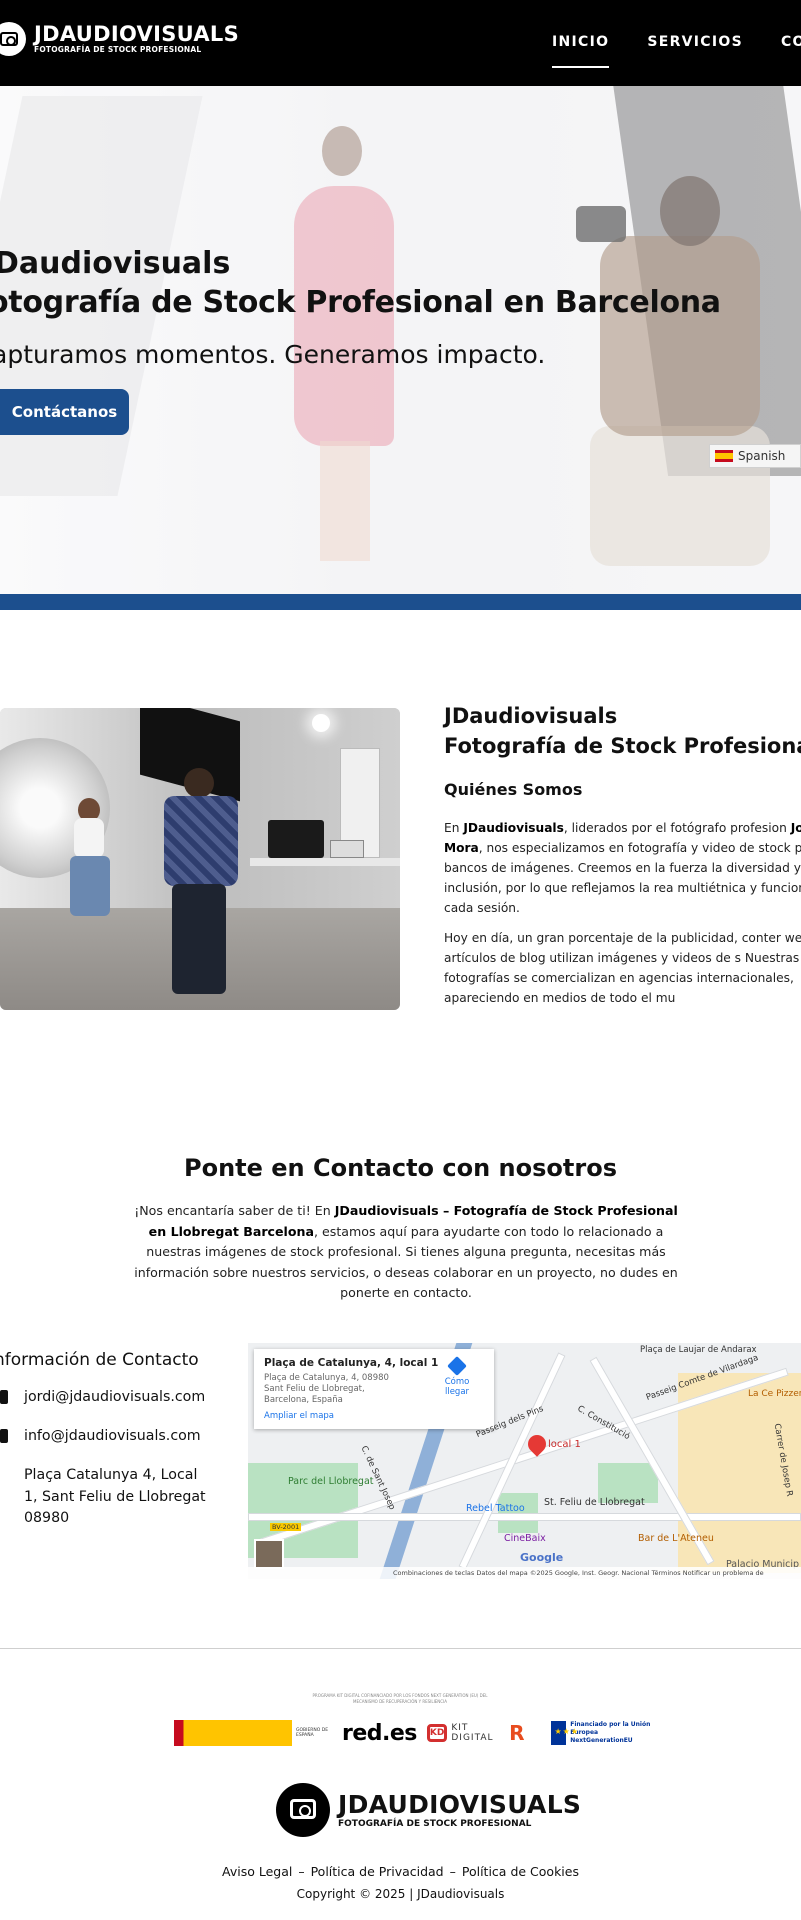  What do you see at coordinates (513, 789) in the screenshot?
I see `about-subtitle: Quiénes Somos` at bounding box center [513, 789].